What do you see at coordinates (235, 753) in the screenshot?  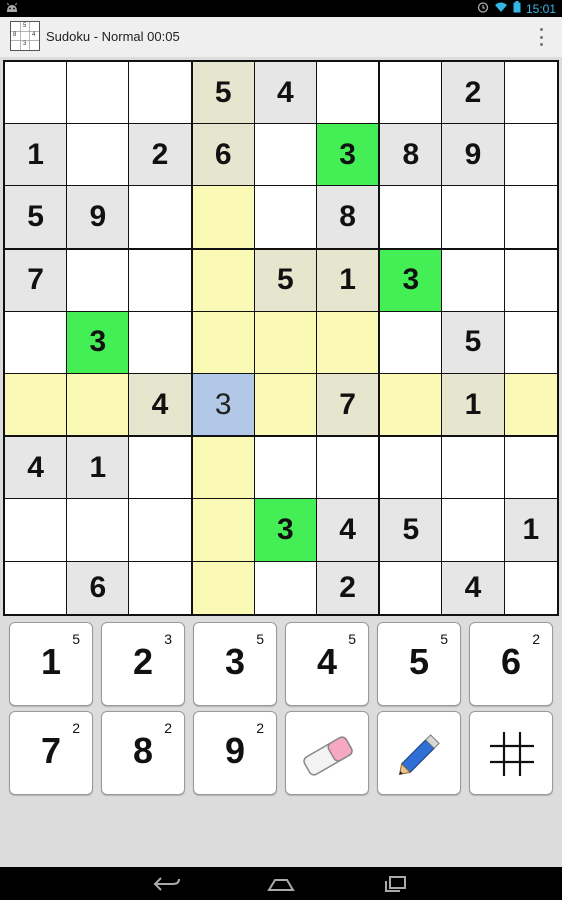 I see `digit-key-9: 92` at bounding box center [235, 753].